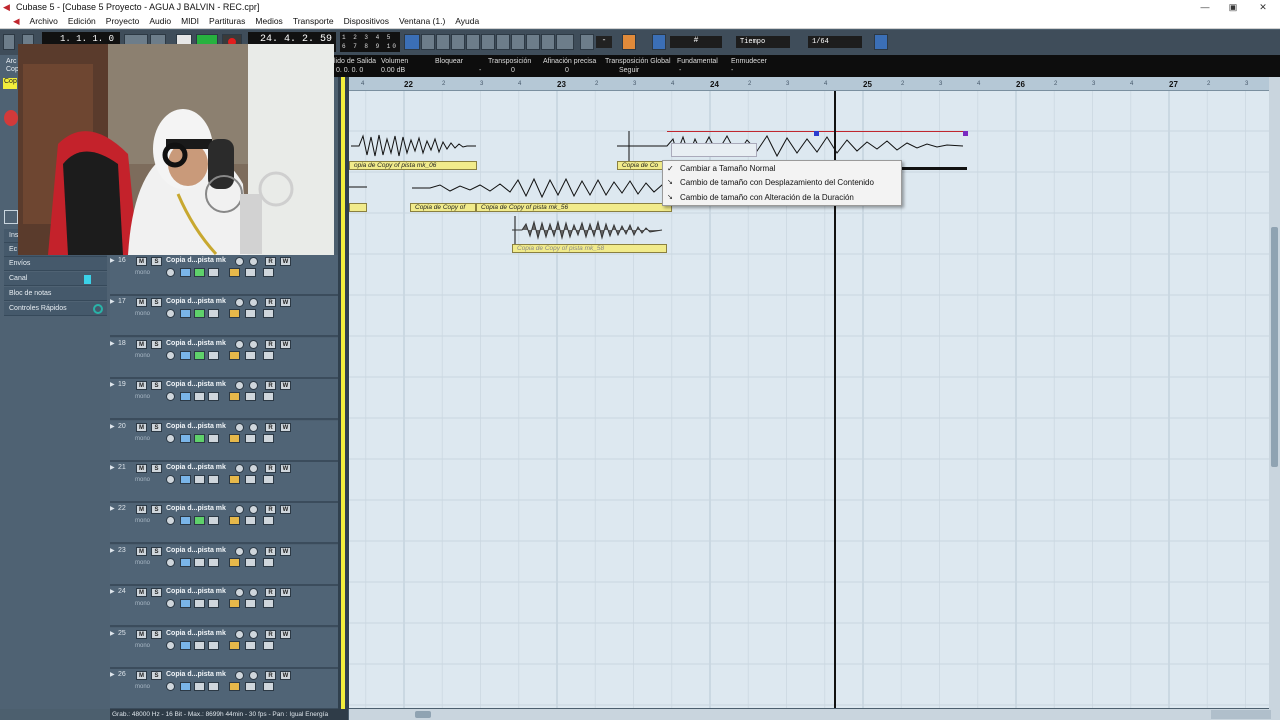 The height and width of the screenshot is (720, 1280). Describe the element at coordinates (224, 607) in the screenshot. I see `track-row: 24 M S Copia d...pista mk R Wmono ▶` at that location.